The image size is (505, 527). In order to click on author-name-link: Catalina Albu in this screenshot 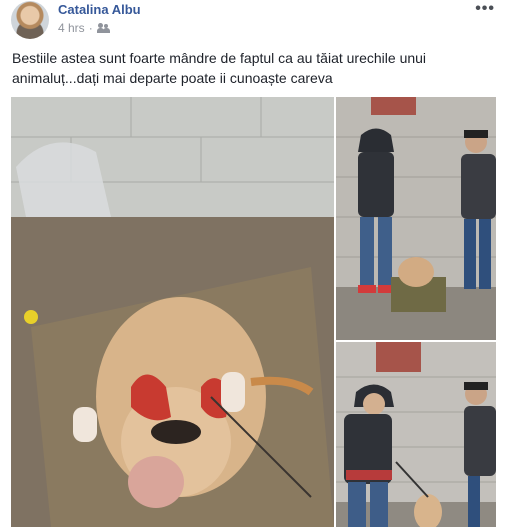, I will do `click(99, 9)`.